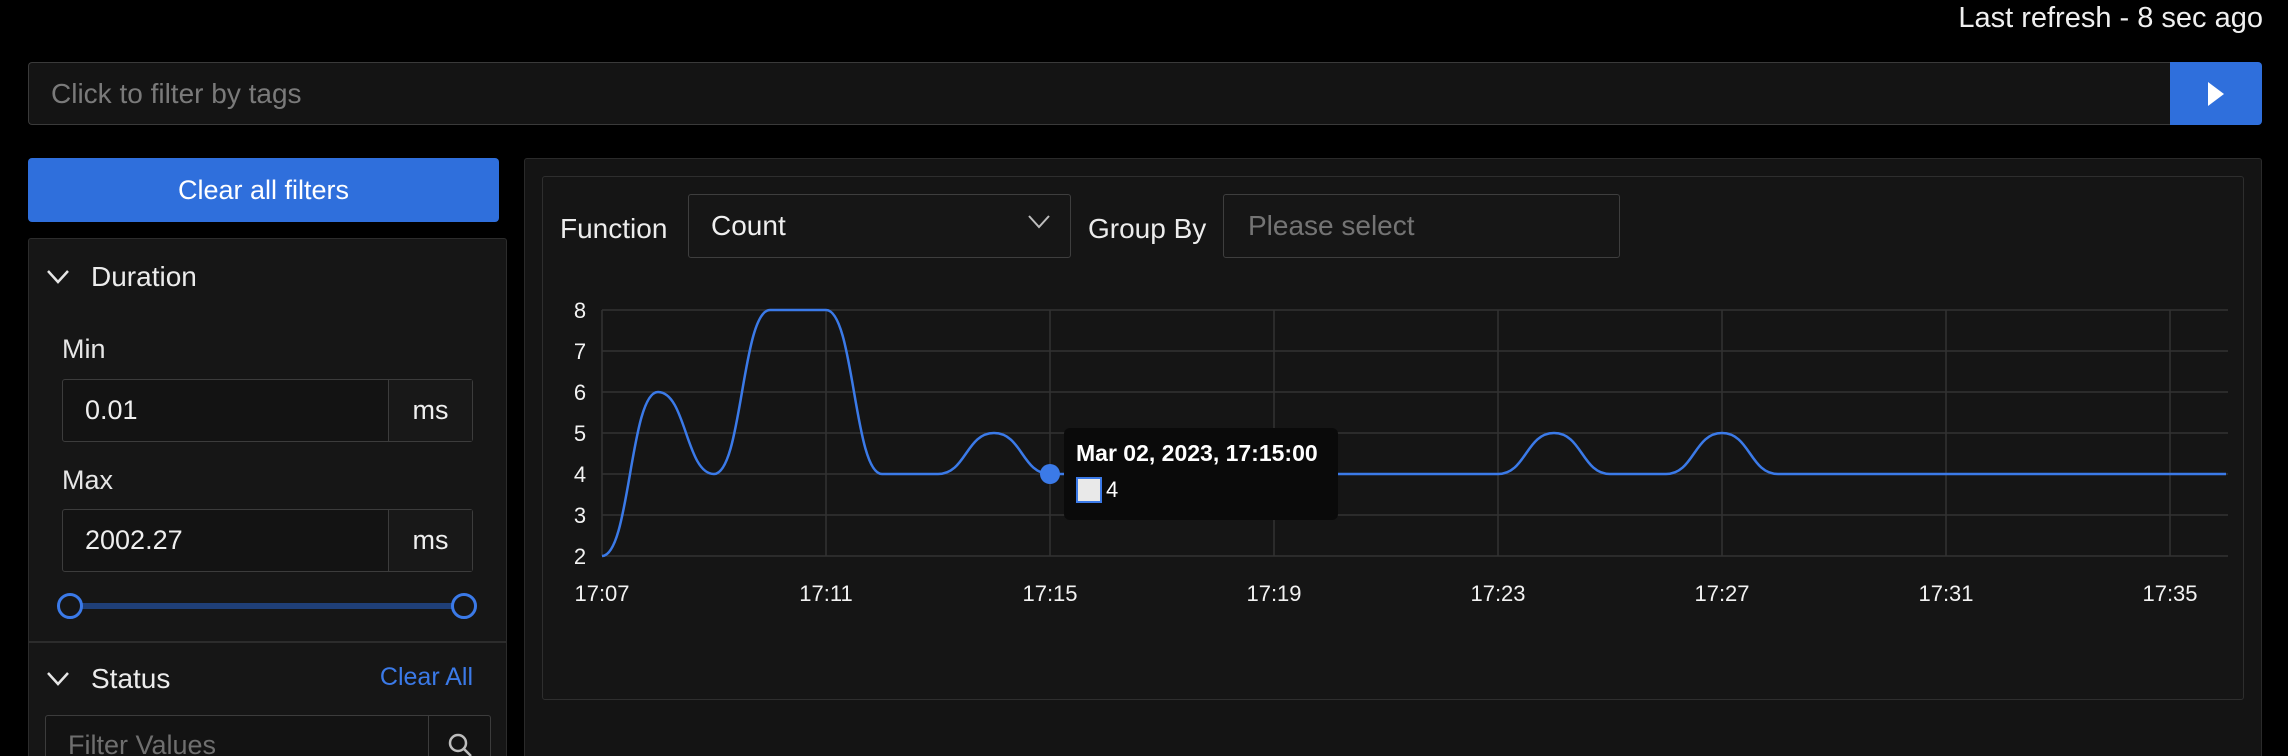 This screenshot has width=2288, height=756. I want to click on tooltip-title: Mar 02, 2023, 17:15:00, so click(1197, 453).